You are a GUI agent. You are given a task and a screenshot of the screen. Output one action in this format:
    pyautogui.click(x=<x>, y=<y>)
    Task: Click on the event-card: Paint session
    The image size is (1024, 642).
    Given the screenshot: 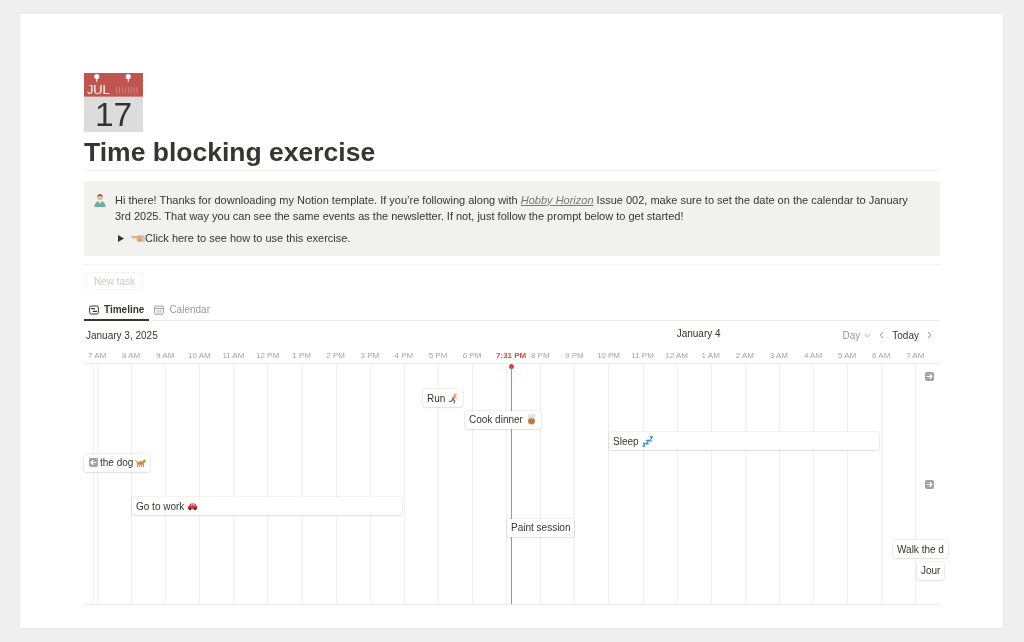 What is the action you would take?
    pyautogui.click(x=541, y=527)
    